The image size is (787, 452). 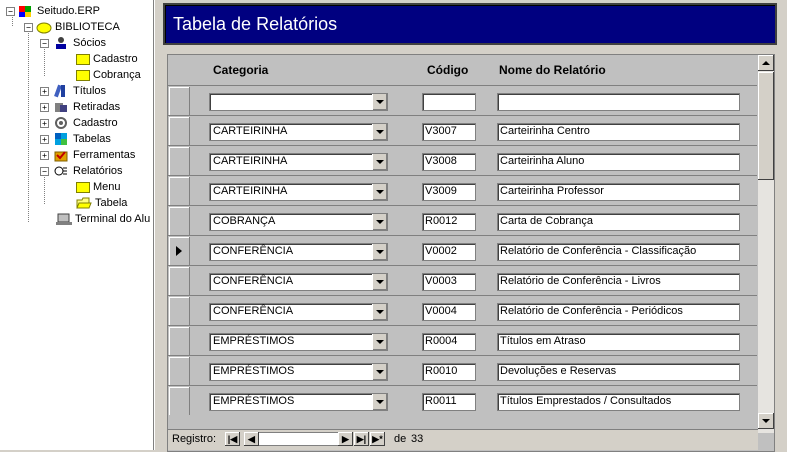 I want to click on vertical-scrollbar, so click(x=765, y=244).